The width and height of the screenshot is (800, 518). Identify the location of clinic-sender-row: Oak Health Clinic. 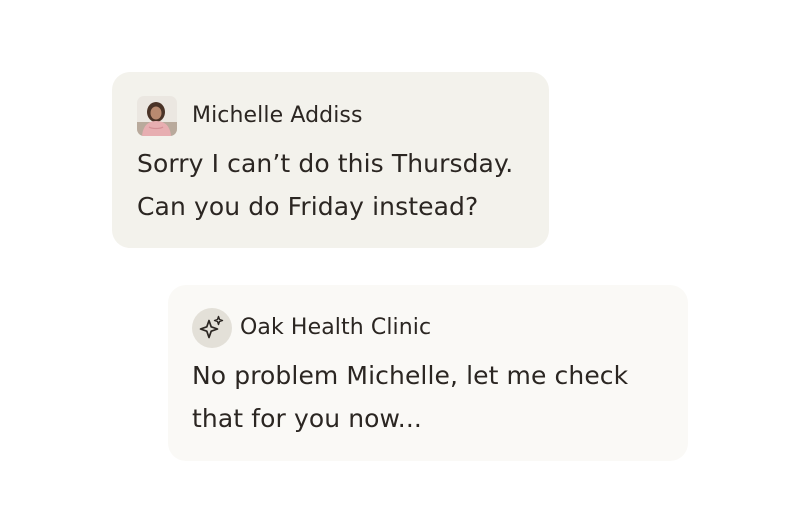
(311, 328).